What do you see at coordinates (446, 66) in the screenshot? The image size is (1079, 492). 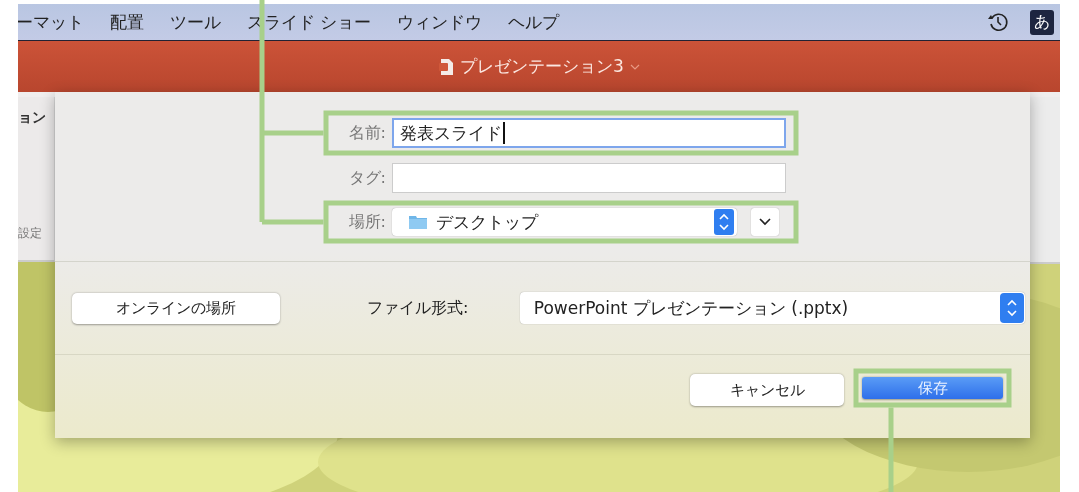 I see `document-icon` at bounding box center [446, 66].